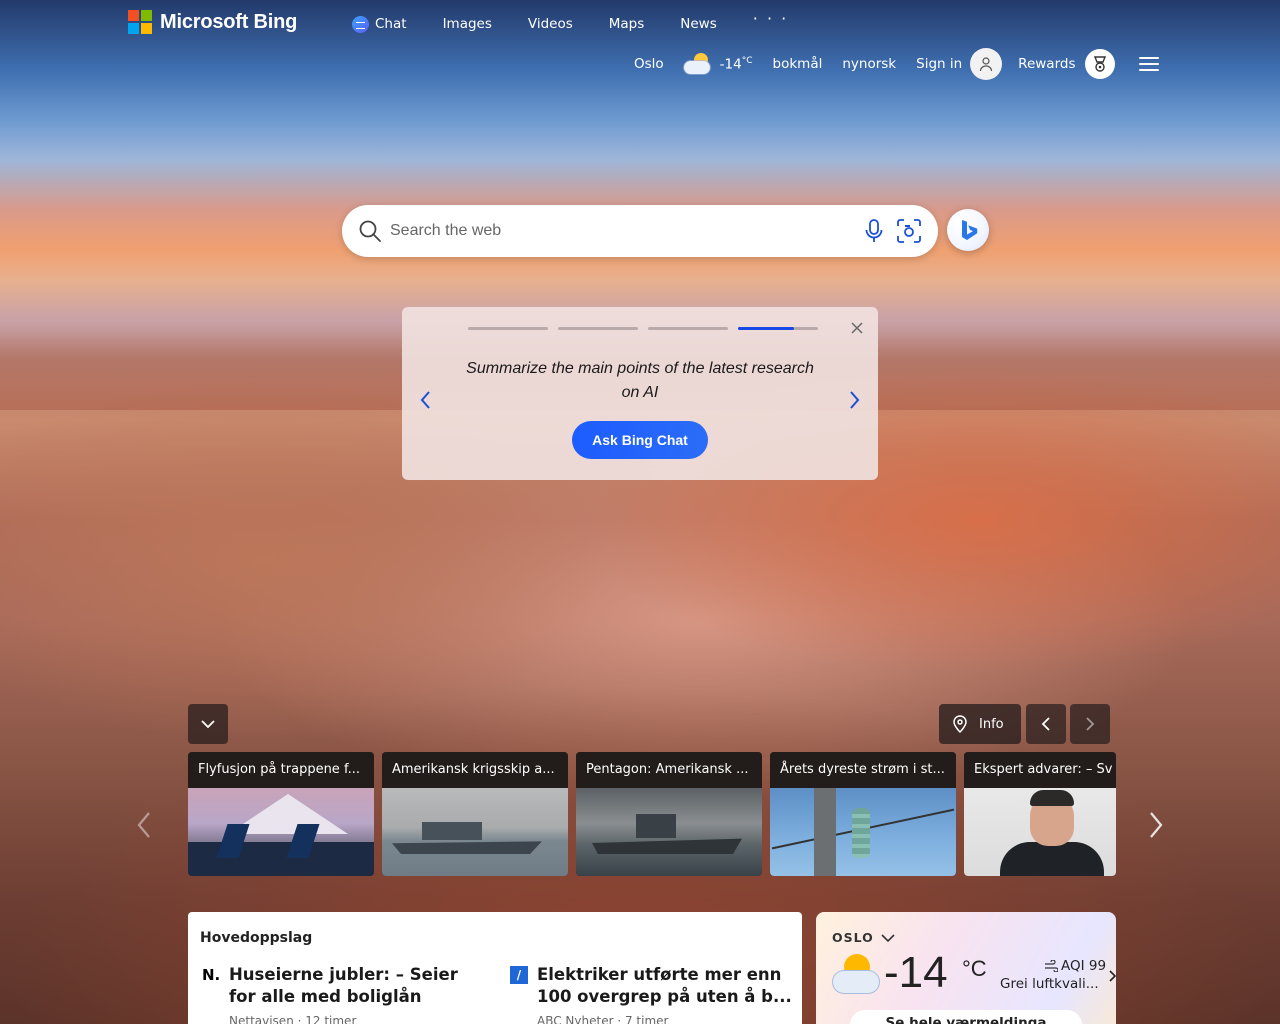 This screenshot has height=1024, width=1280. I want to click on aqi-label: AQI 99, so click(1084, 966).